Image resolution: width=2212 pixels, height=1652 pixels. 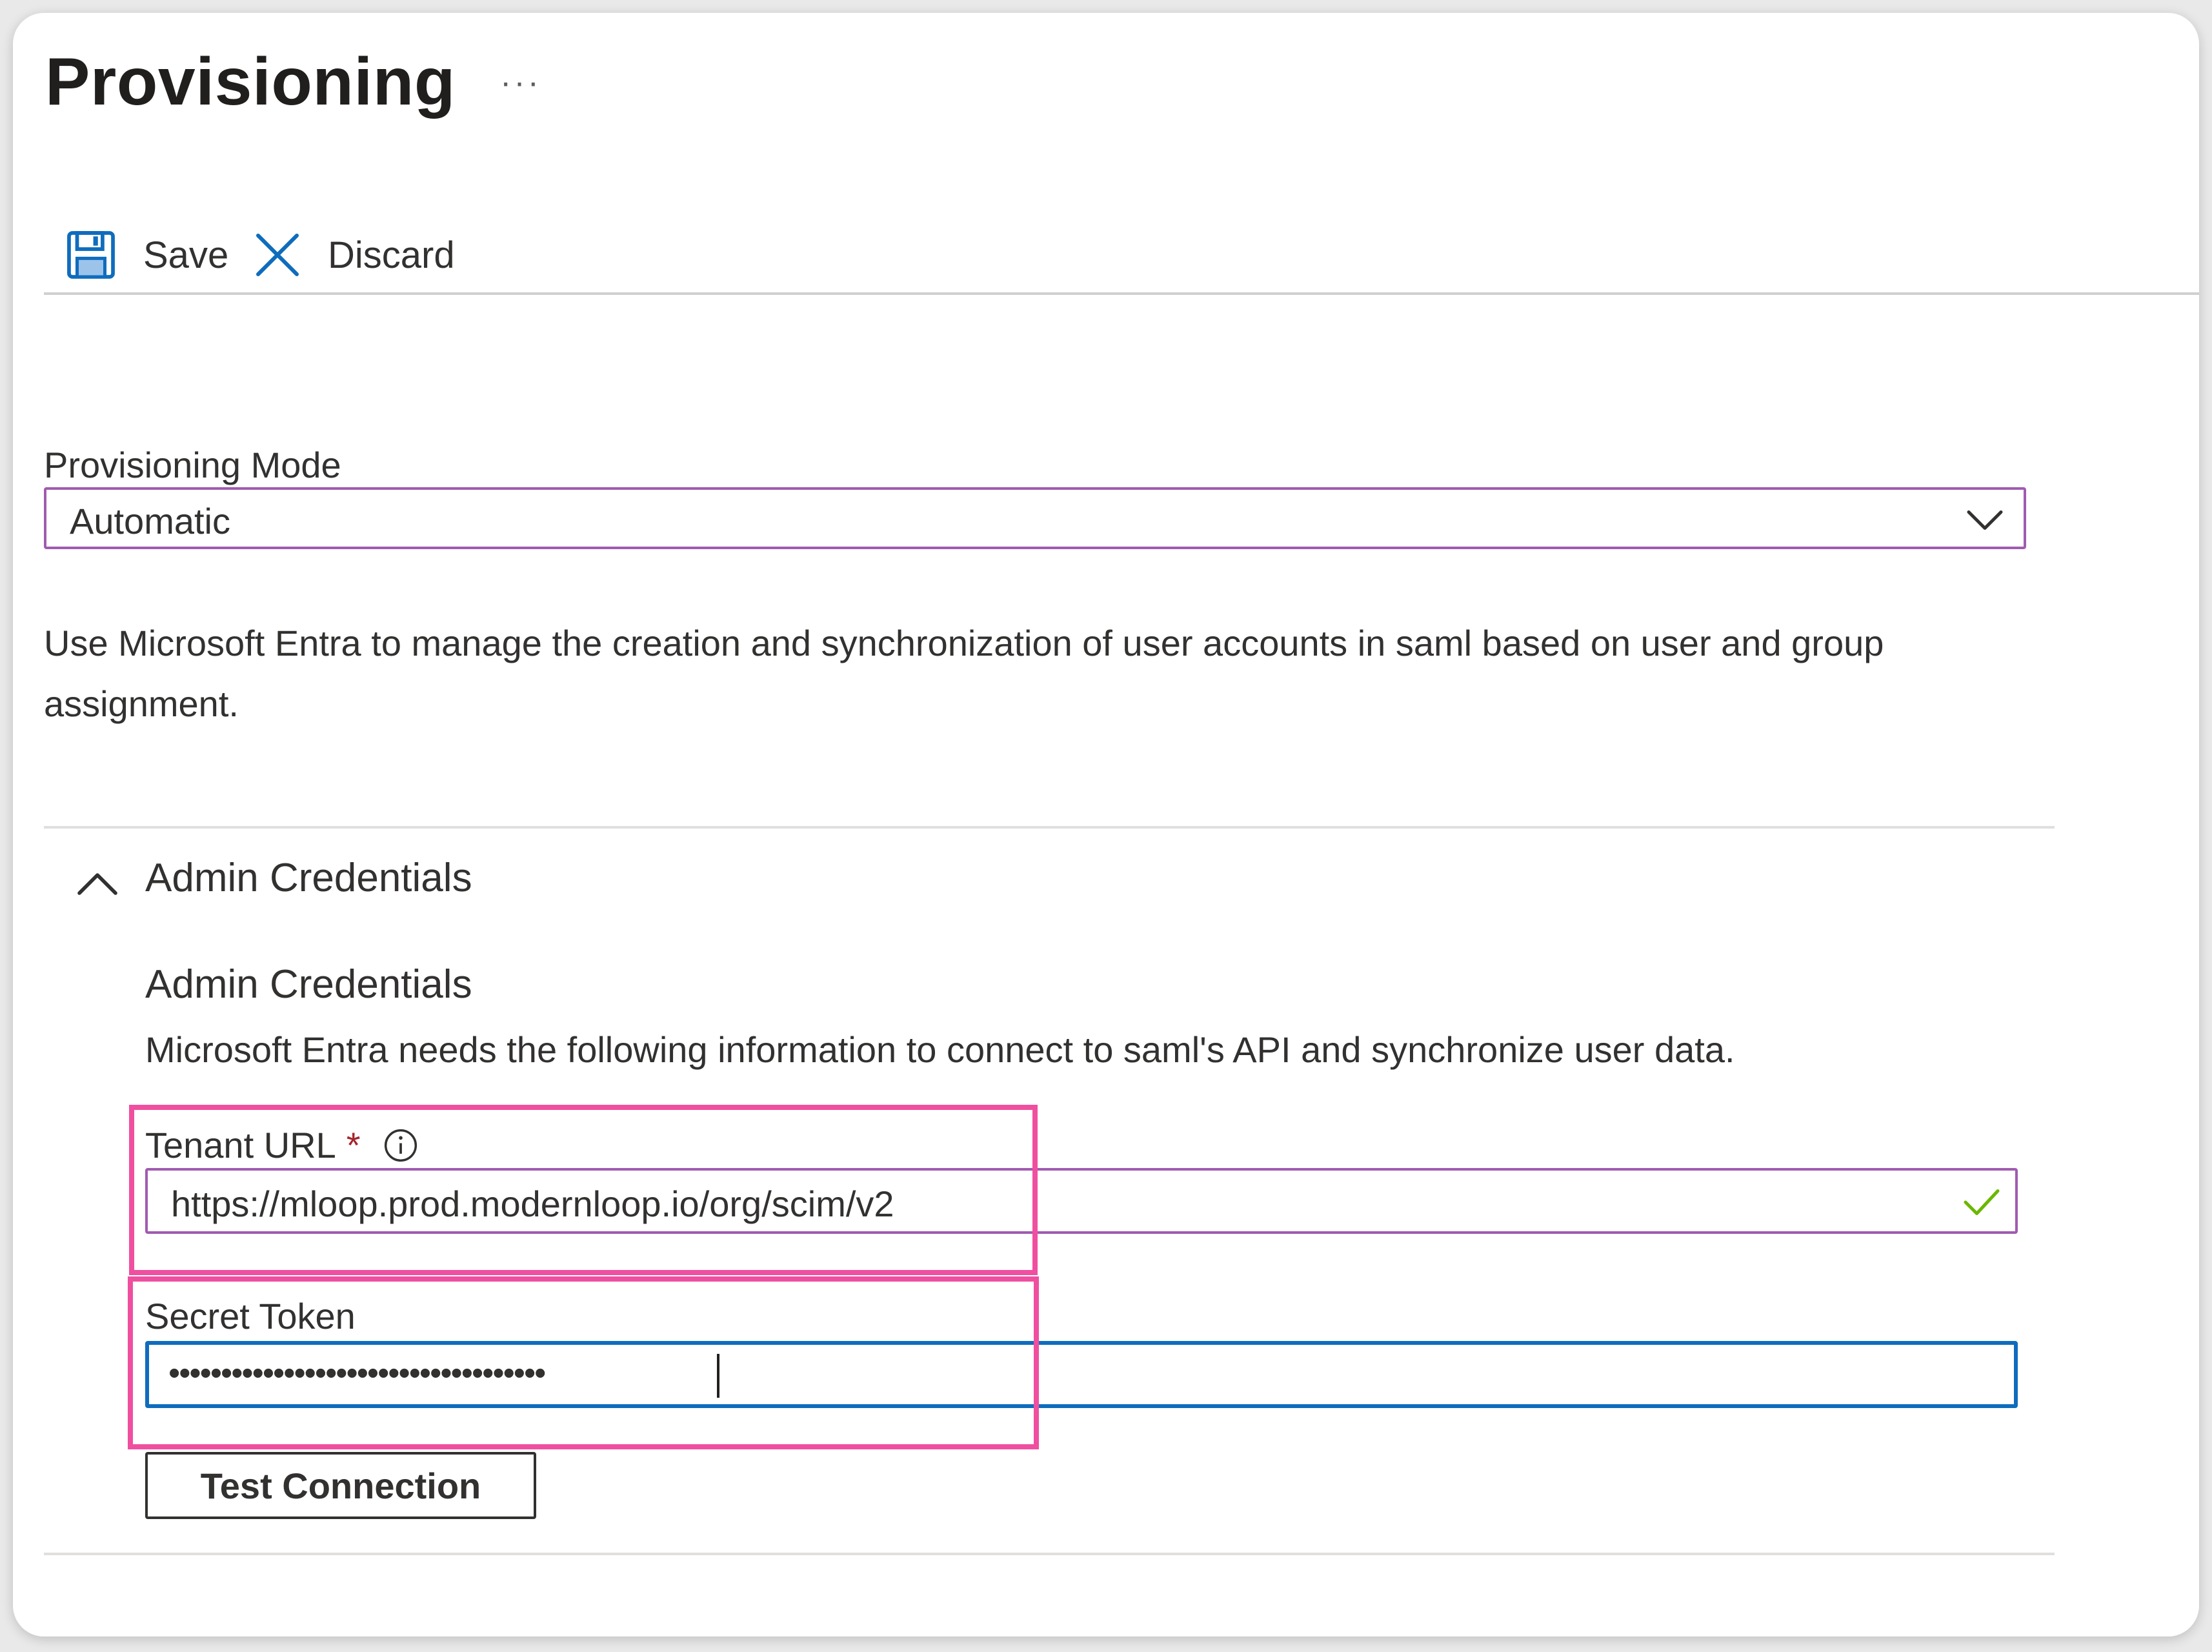 What do you see at coordinates (1049, 827) in the screenshot?
I see `section-divider` at bounding box center [1049, 827].